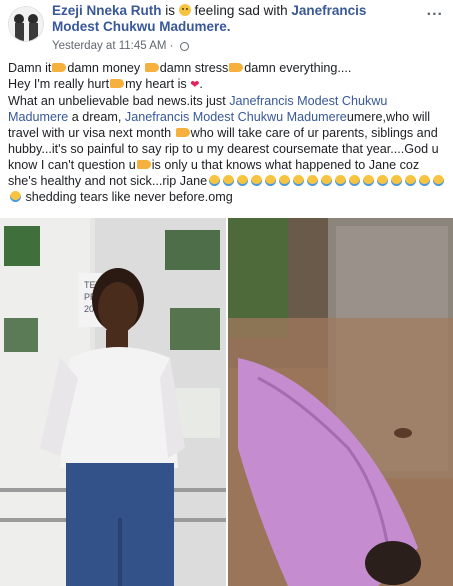 This screenshot has width=453, height=586. Describe the element at coordinates (241, 10) in the screenshot. I see `feeling-text: feeling sad with` at that location.